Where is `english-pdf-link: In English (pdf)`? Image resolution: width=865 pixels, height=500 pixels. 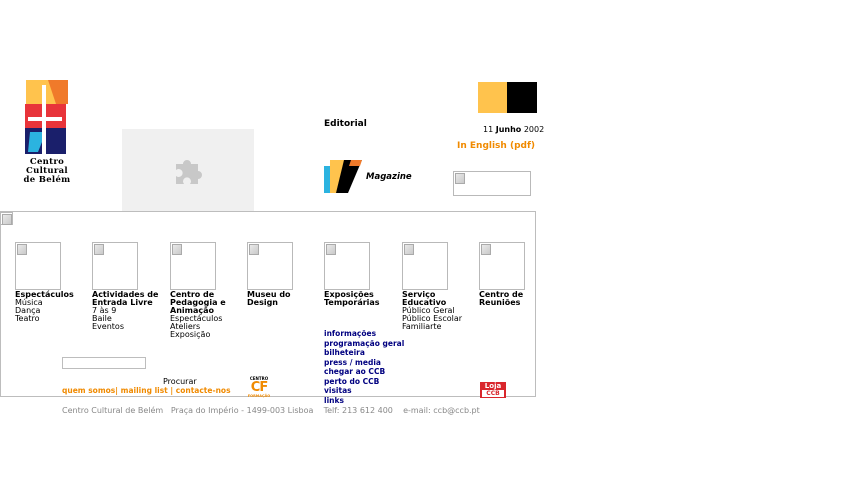 english-pdf-link: In English (pdf) is located at coordinates (496, 146).